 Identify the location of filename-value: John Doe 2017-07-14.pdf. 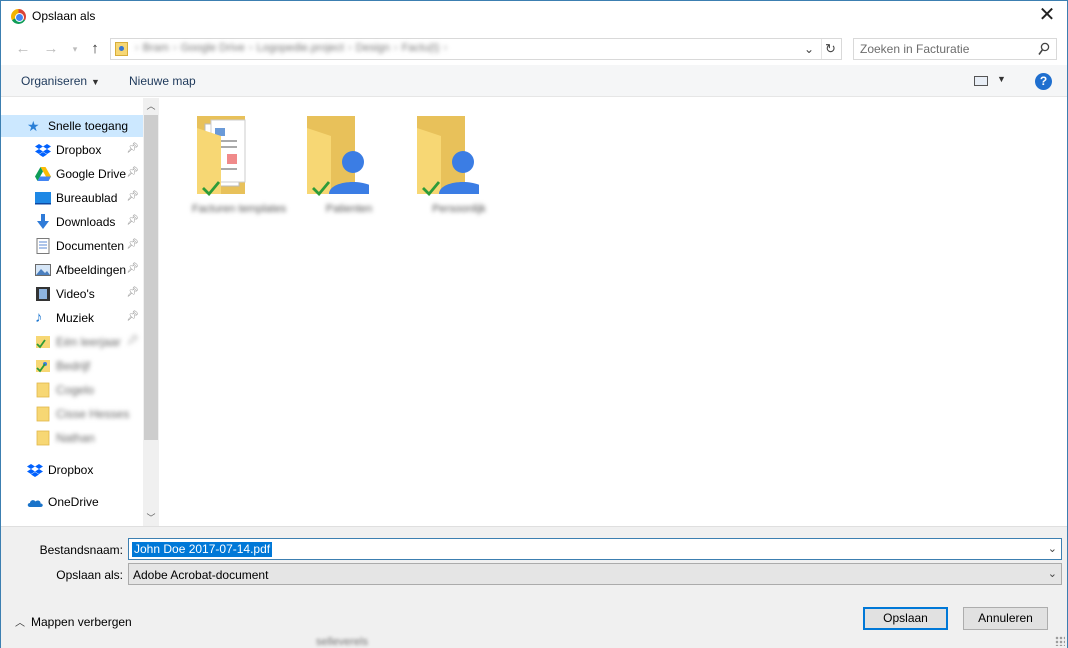
(202, 549).